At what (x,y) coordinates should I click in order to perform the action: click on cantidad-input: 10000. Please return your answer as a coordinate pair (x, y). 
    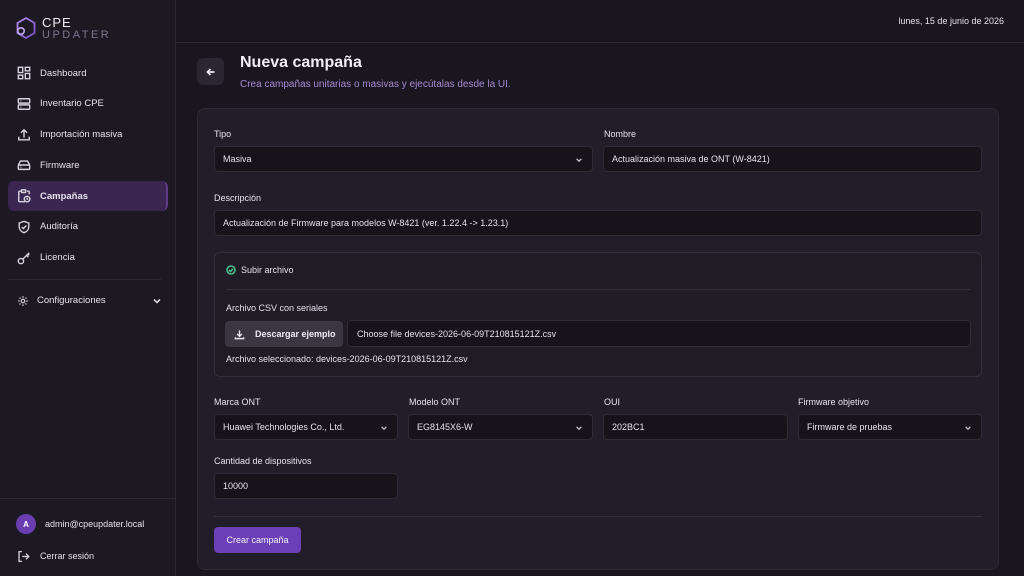
    Looking at the image, I should click on (306, 486).